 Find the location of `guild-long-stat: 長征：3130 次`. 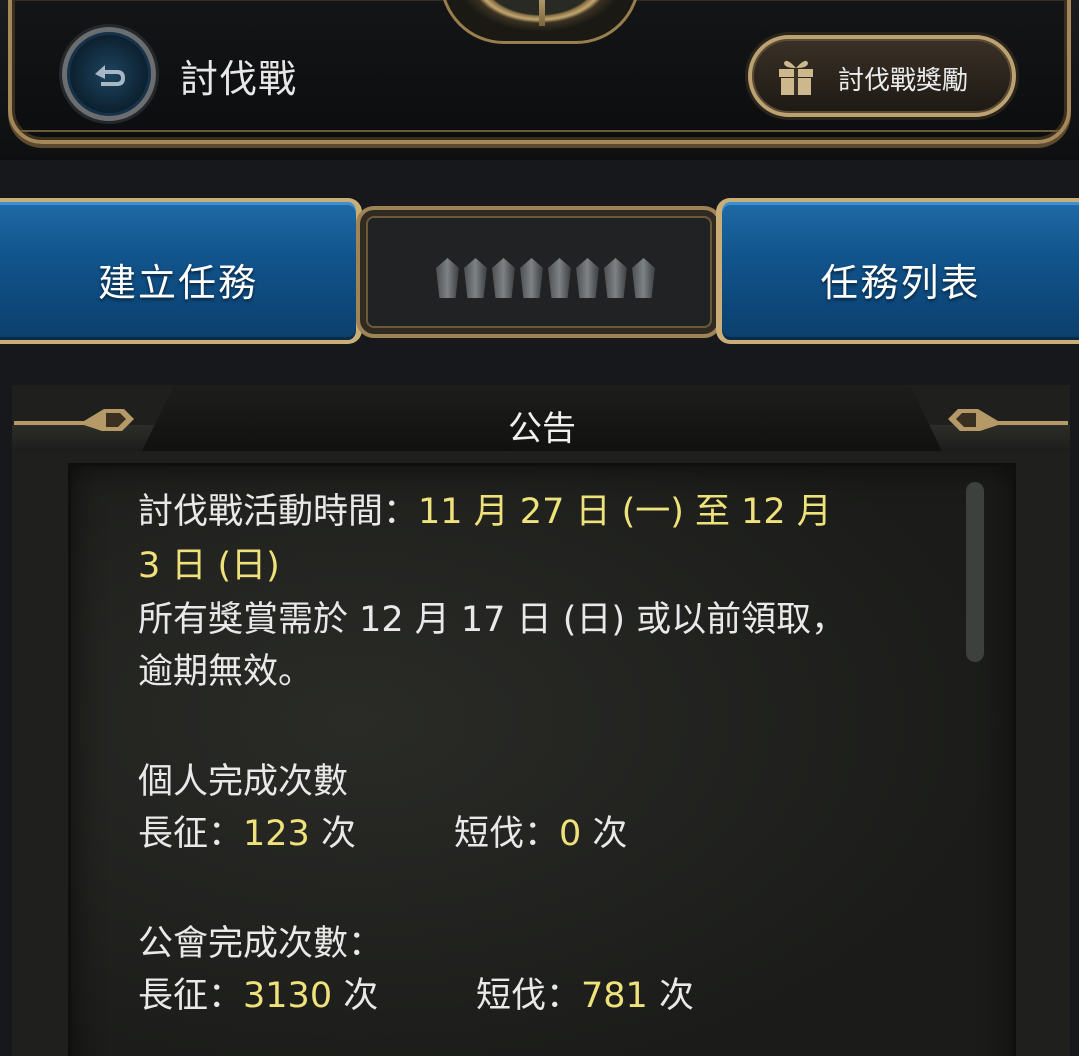

guild-long-stat: 長征：3130 次 is located at coordinates (258, 996).